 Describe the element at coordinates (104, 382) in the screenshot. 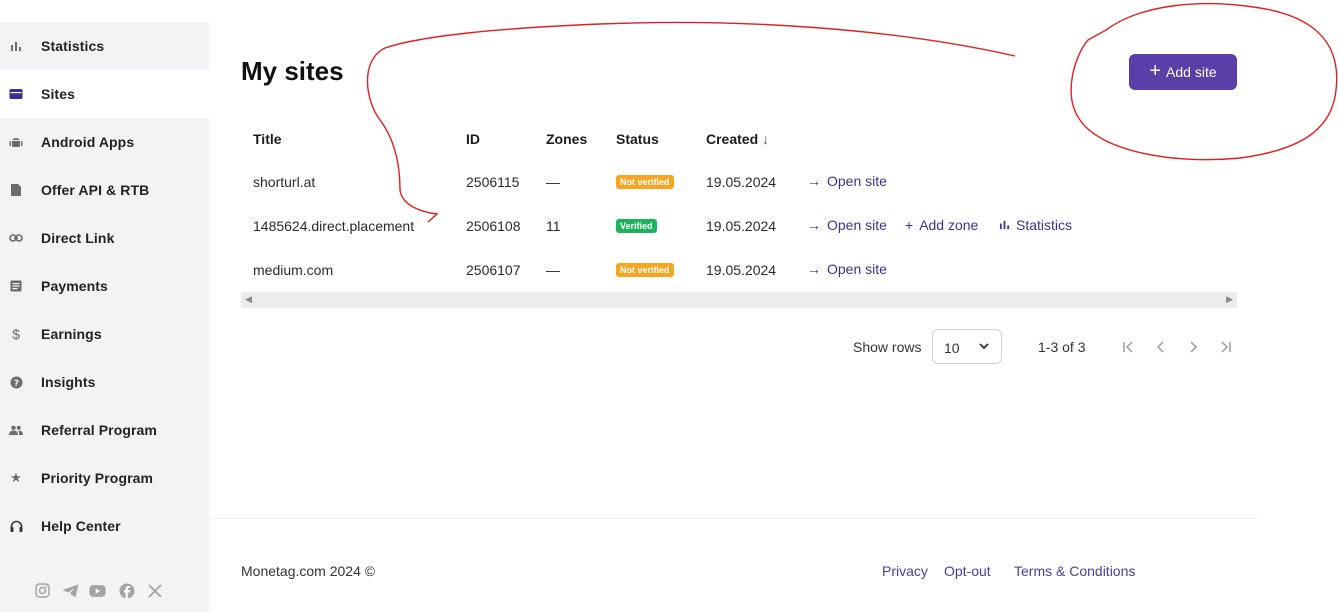

I see `sidebar-item-insights: ? Insights` at that location.